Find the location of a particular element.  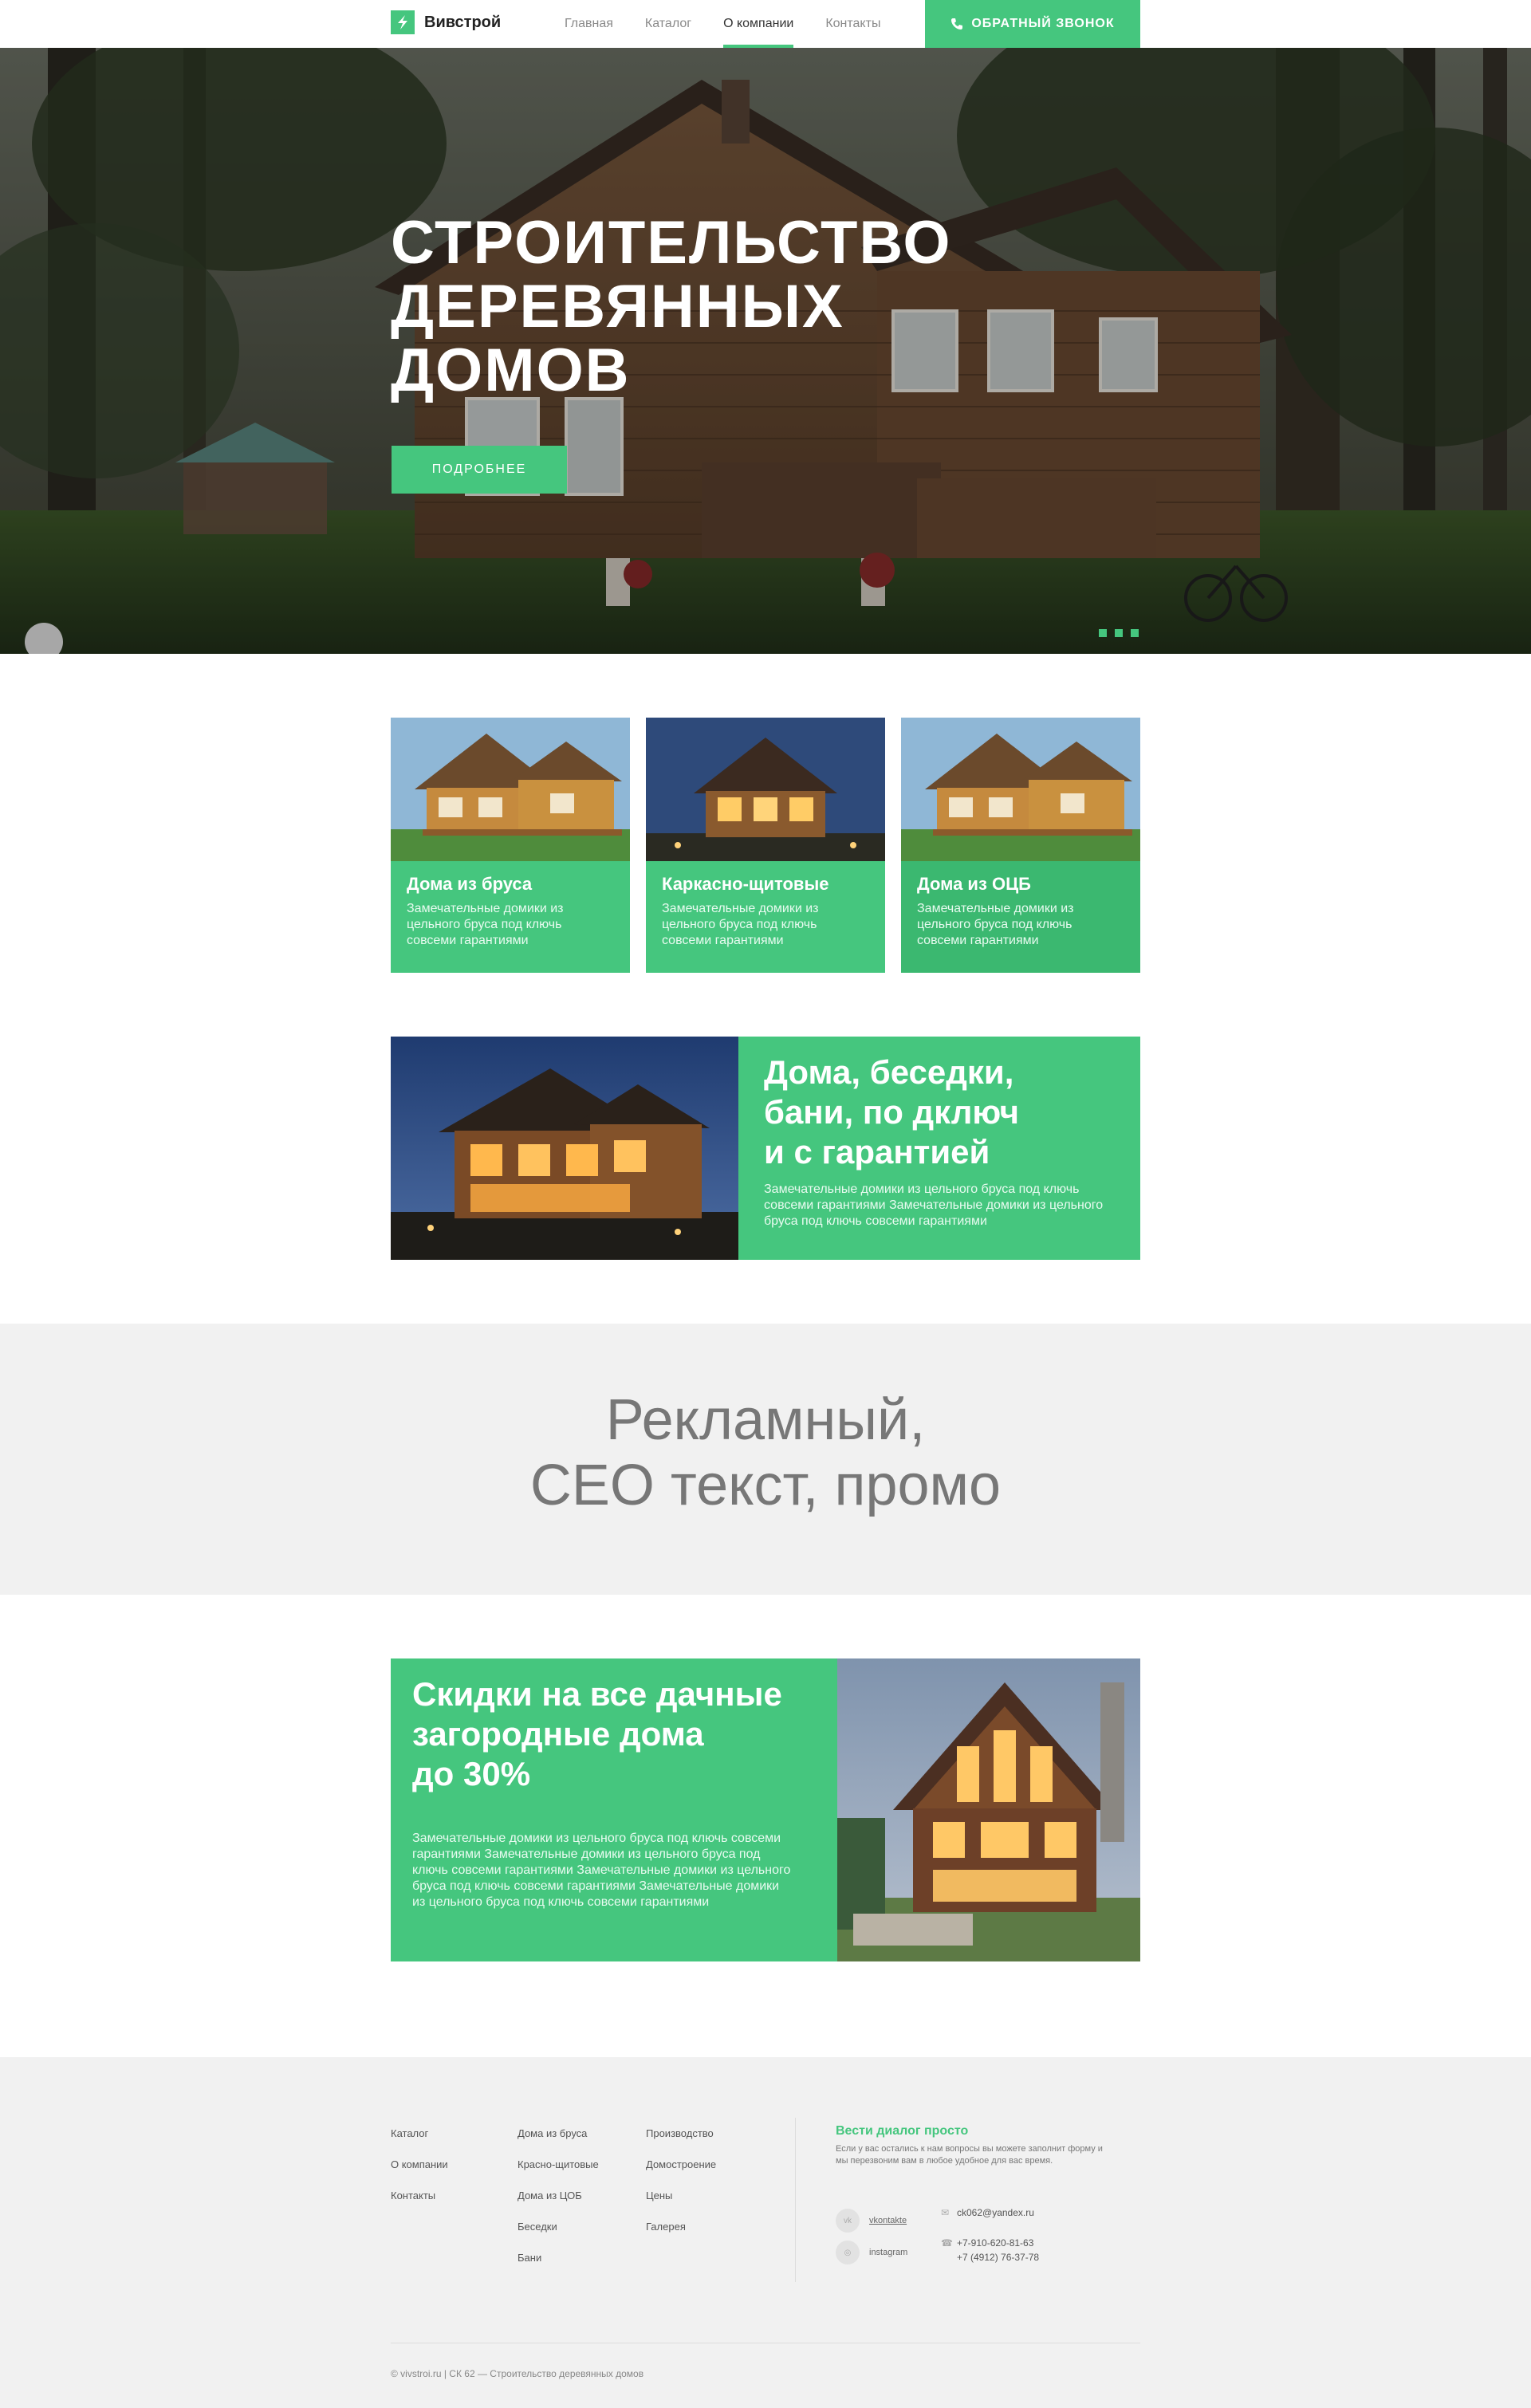

phone-icon is located at coordinates (957, 24).